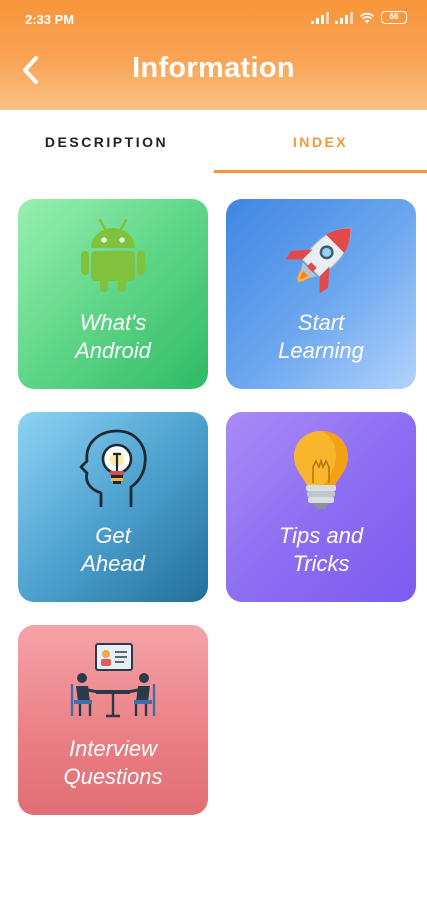 The image size is (427, 900). I want to click on card-label: Get Ahead, so click(113, 549).